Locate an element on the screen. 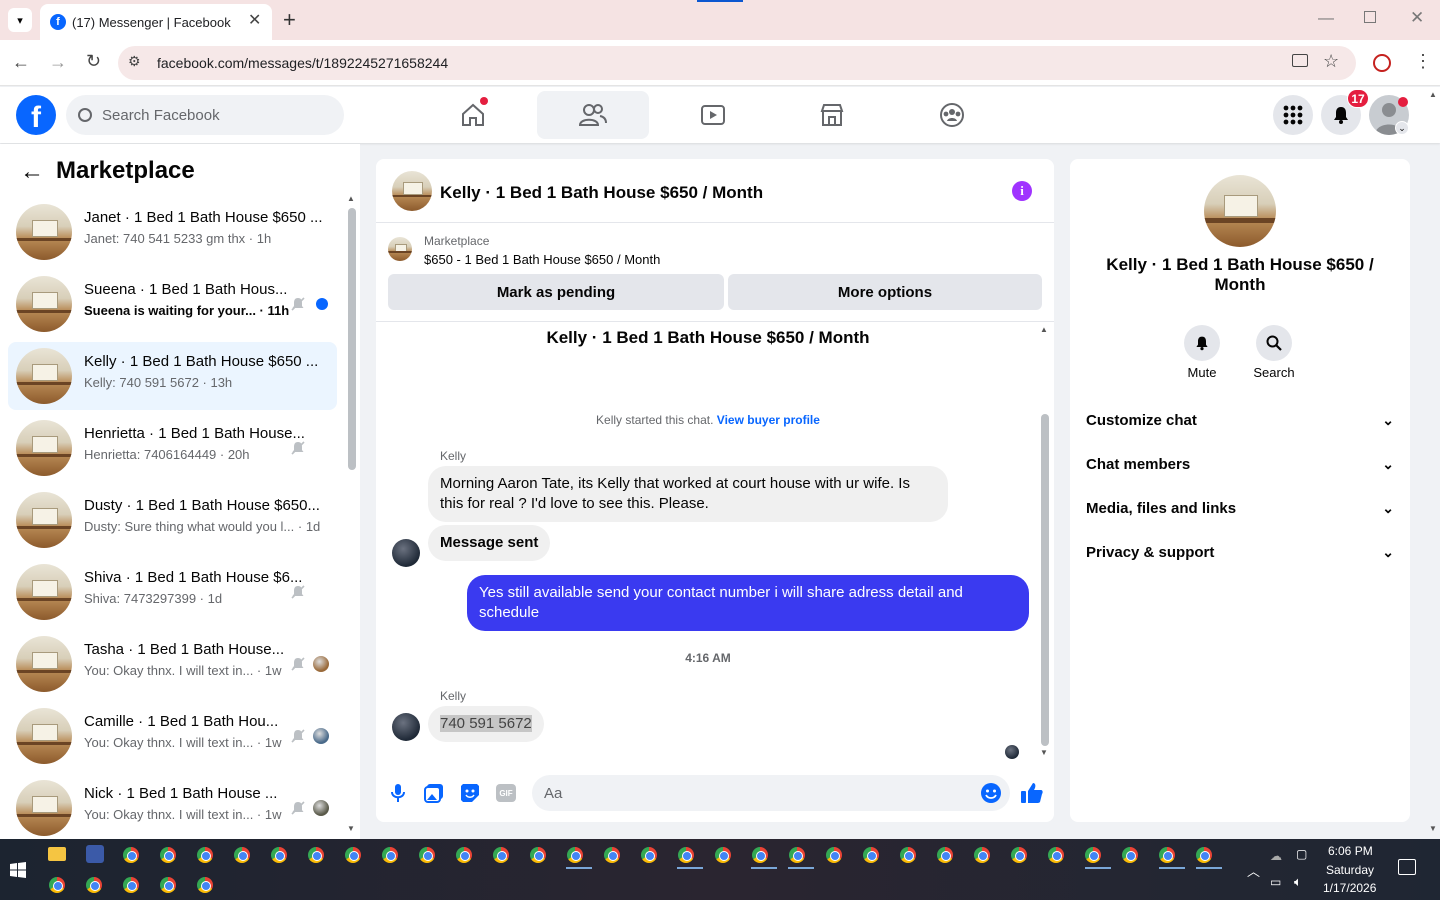  notification-center-icon is located at coordinates (1407, 867).